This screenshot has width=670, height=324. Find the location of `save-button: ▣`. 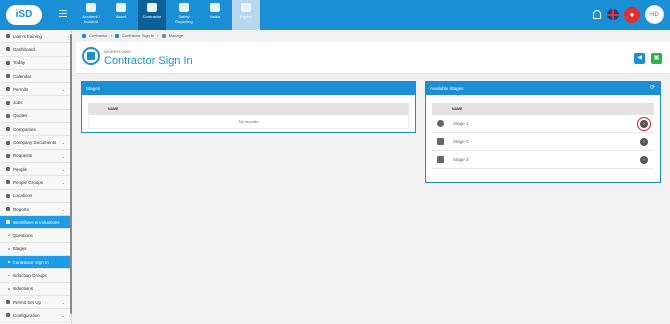

save-button: ▣ is located at coordinates (656, 58).